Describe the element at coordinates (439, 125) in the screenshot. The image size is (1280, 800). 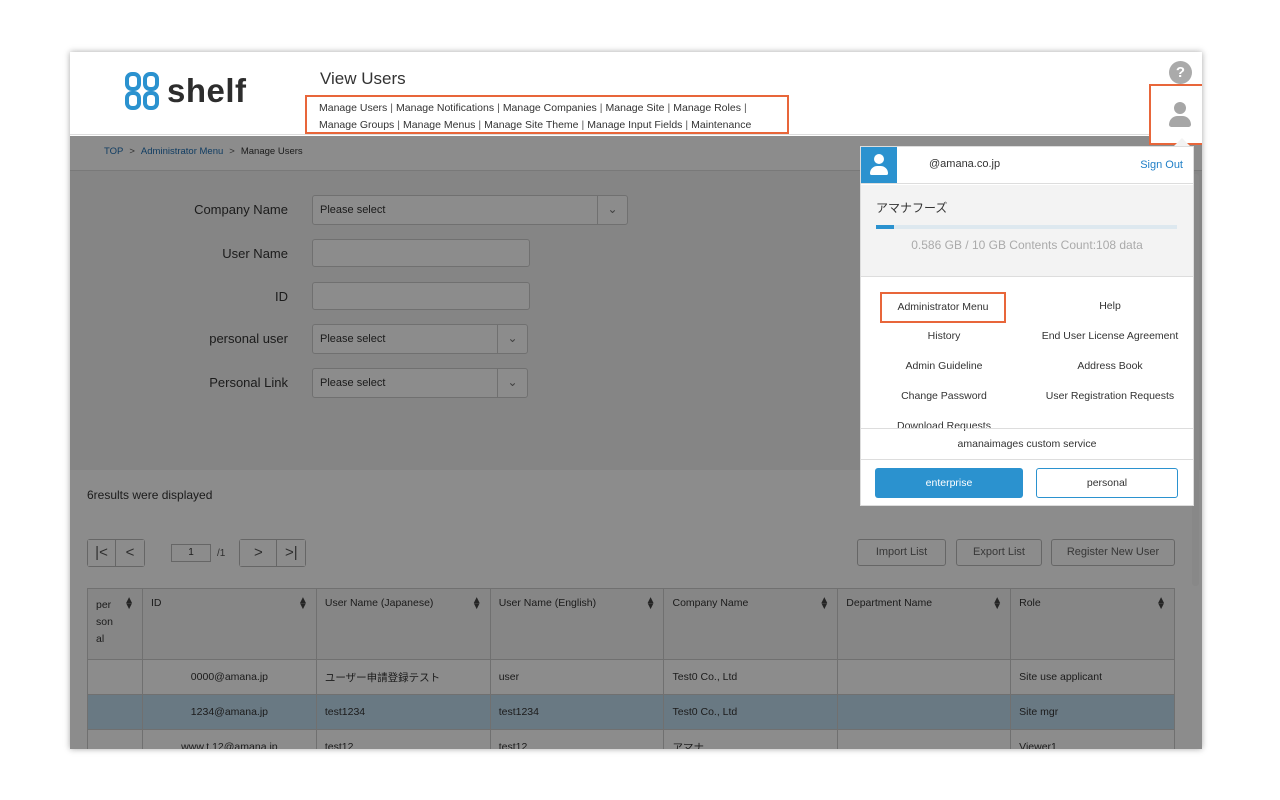
I see `nav-manage-menus: Manage Menus` at that location.